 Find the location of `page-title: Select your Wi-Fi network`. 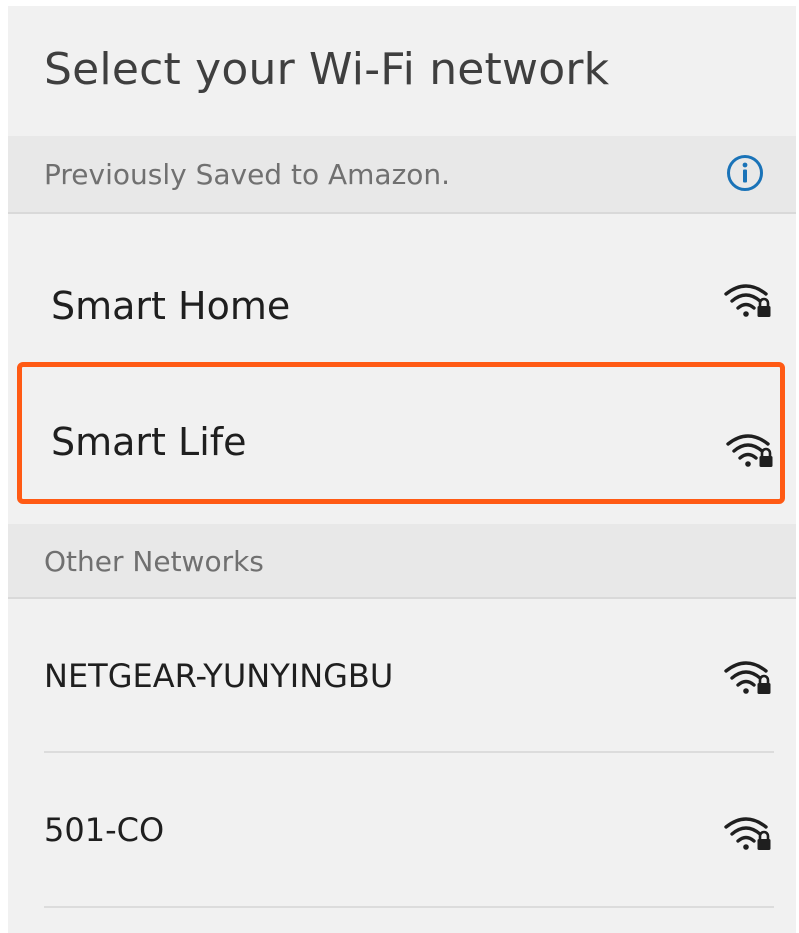

page-title: Select your Wi-Fi network is located at coordinates (327, 69).